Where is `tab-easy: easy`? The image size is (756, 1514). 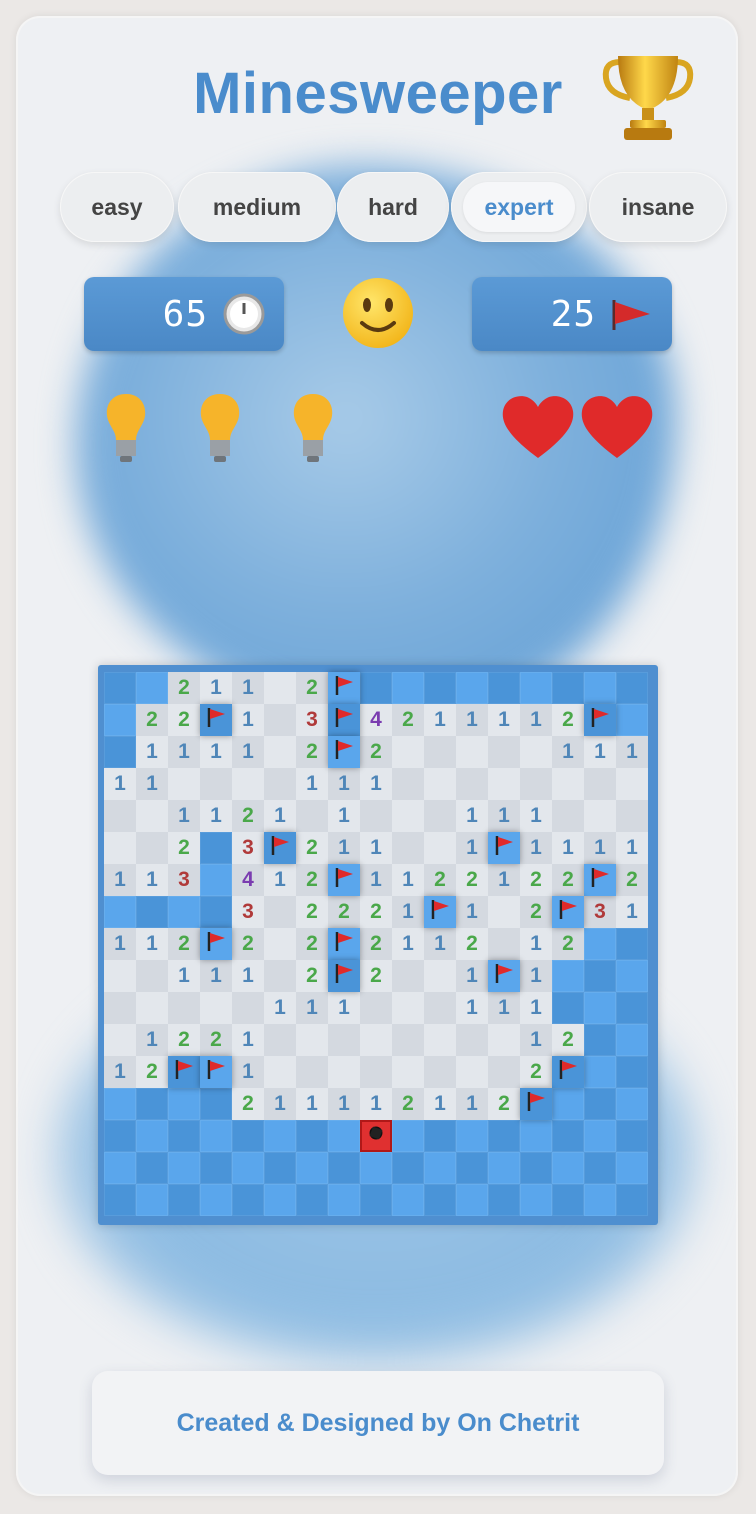
tab-easy: easy is located at coordinates (117, 207).